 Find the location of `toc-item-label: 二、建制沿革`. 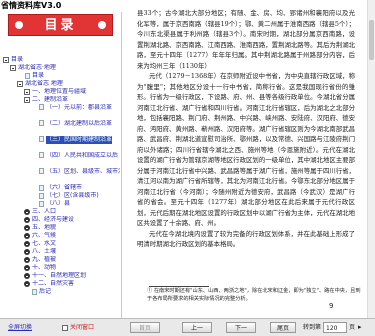

toc-item-label: 二、建制沿革 is located at coordinates (50, 99).